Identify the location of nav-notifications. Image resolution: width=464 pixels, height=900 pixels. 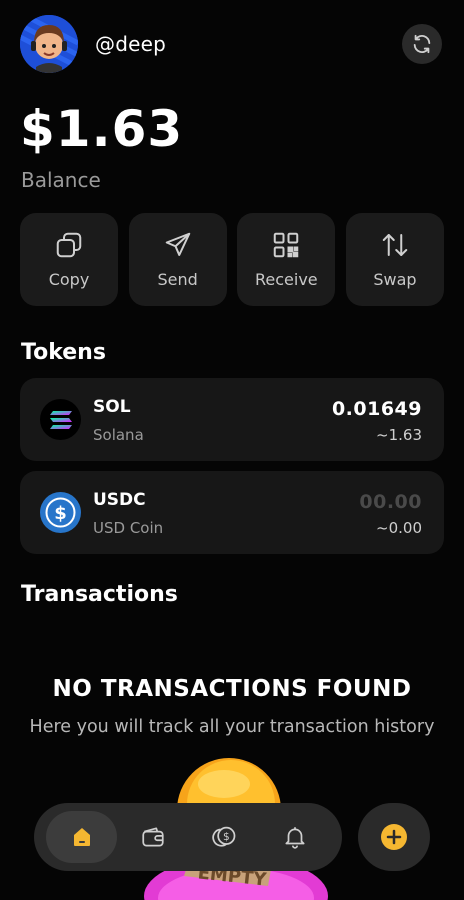
(294, 837).